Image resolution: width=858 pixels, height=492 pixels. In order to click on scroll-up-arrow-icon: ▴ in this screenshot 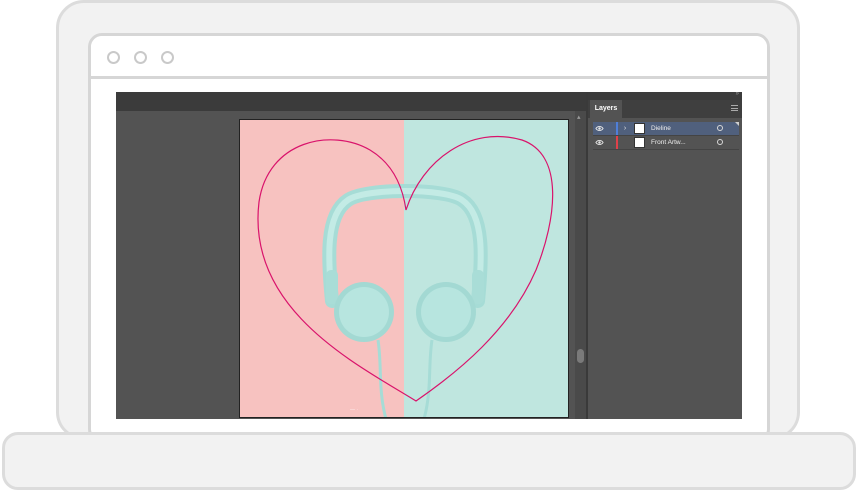, I will do `click(579, 117)`.